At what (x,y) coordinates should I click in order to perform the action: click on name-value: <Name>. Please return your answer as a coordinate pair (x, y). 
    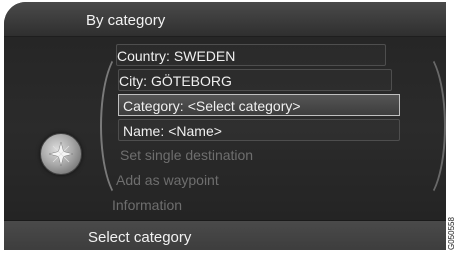
    Looking at the image, I should click on (195, 131).